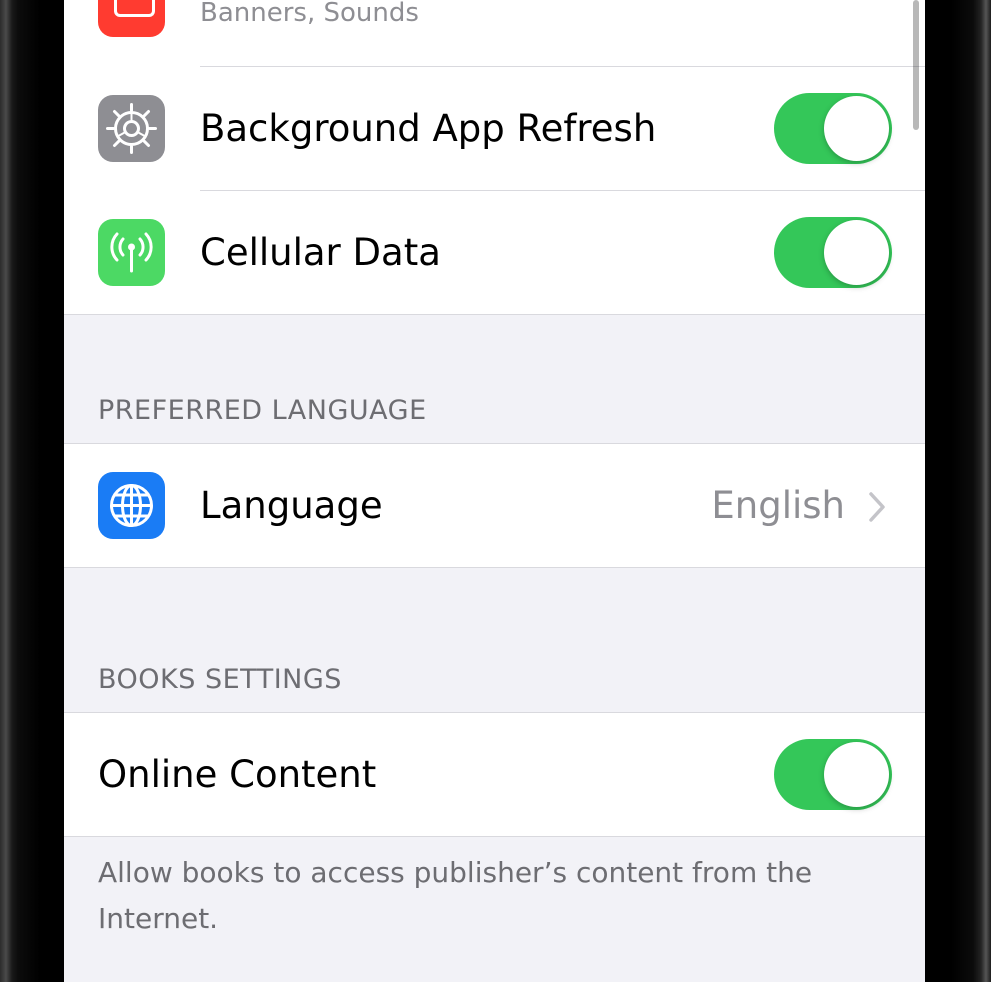 The height and width of the screenshot is (982, 991). What do you see at coordinates (220, 679) in the screenshot?
I see `books-settings-header: BOOKS SETTINGS` at bounding box center [220, 679].